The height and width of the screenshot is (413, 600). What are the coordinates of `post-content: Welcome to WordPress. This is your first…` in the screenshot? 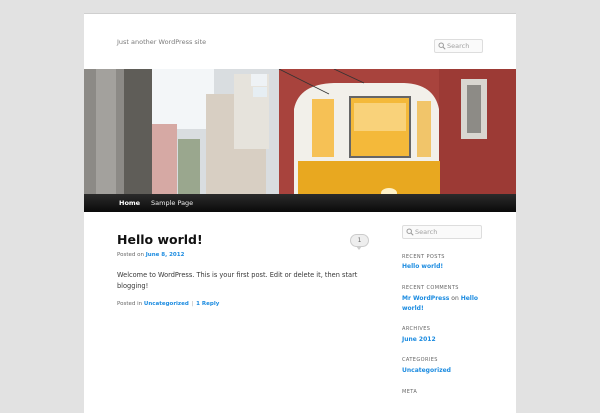 It's located at (237, 280).